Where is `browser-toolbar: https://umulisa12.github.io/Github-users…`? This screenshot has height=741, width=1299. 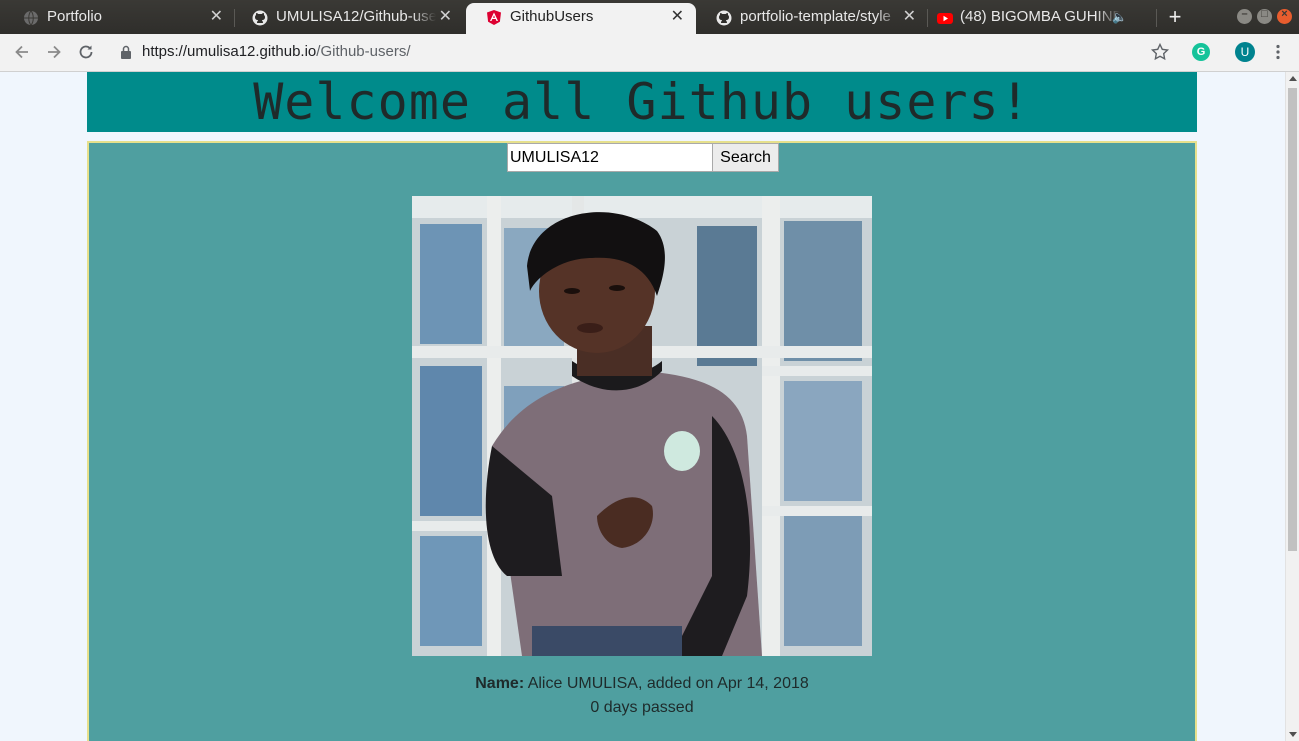 browser-toolbar: https://umulisa12.github.io/Github-users… is located at coordinates (649, 53).